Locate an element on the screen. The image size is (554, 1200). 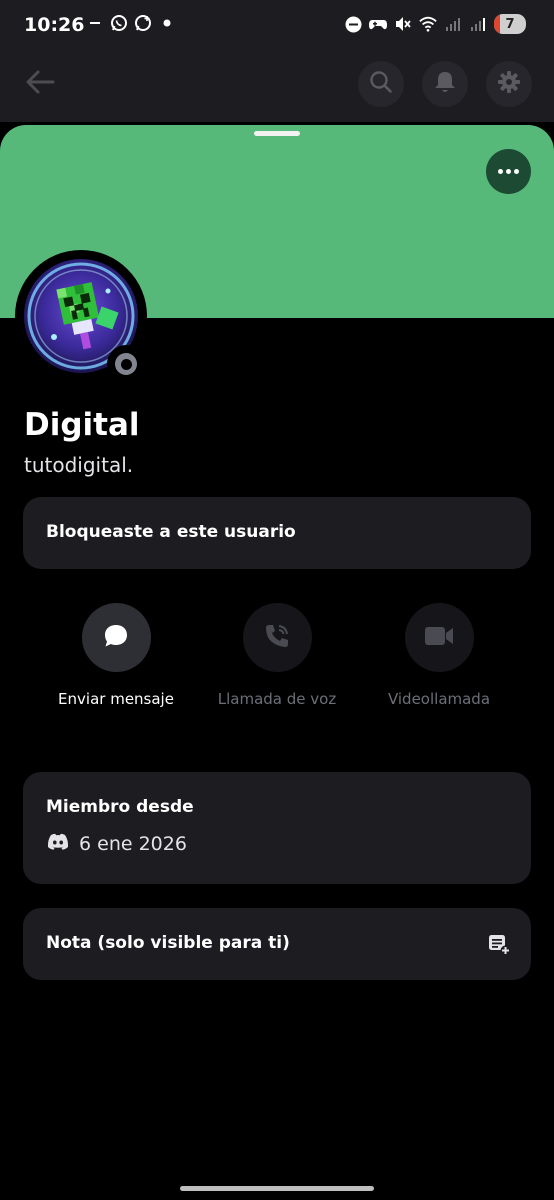
discord-icon is located at coordinates (58, 844).